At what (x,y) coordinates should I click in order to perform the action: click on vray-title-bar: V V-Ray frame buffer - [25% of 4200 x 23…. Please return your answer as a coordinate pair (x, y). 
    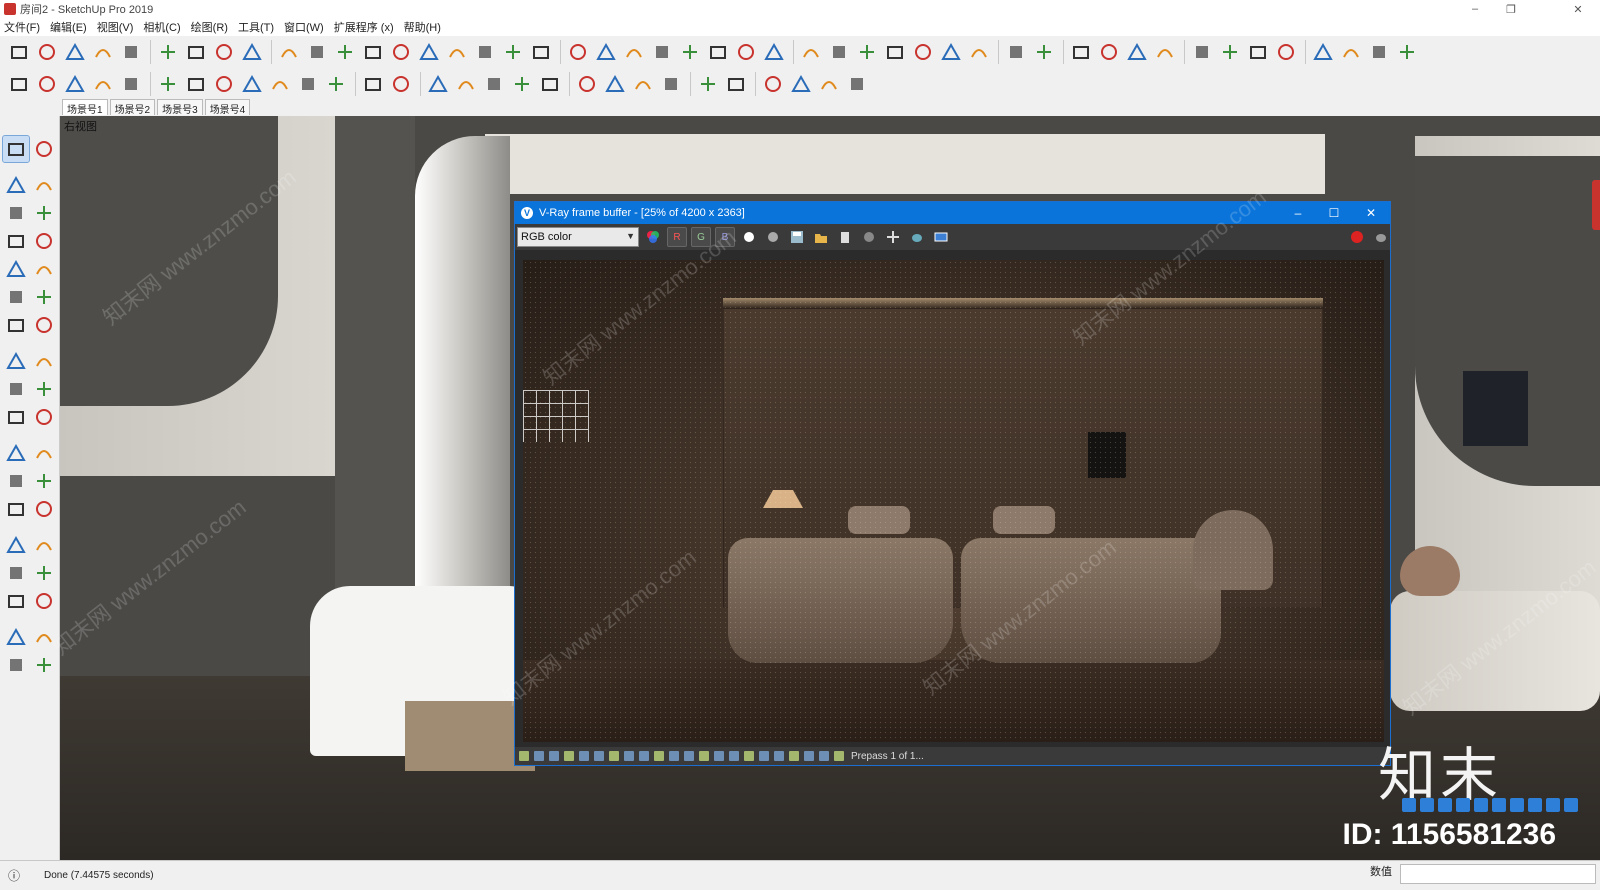
    Looking at the image, I should click on (952, 213).